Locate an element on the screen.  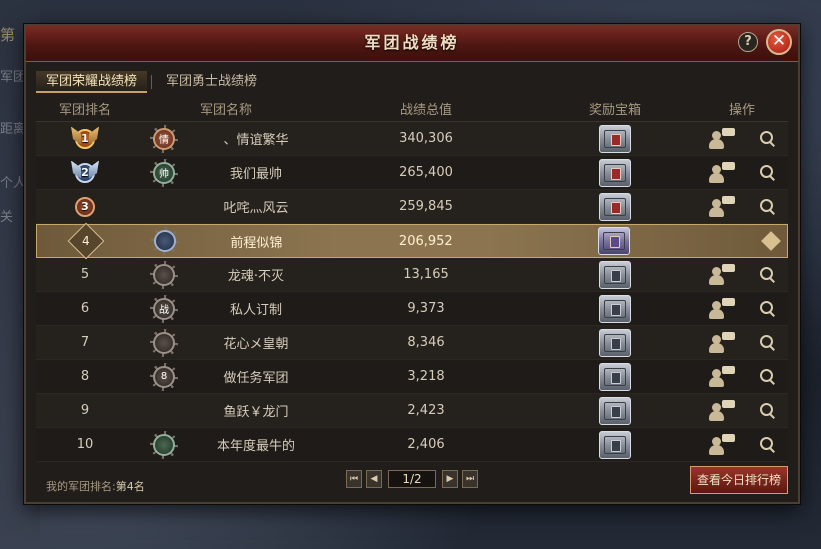
table-row: 10 本年度最牛的 2,406 is located at coordinates (412, 445).